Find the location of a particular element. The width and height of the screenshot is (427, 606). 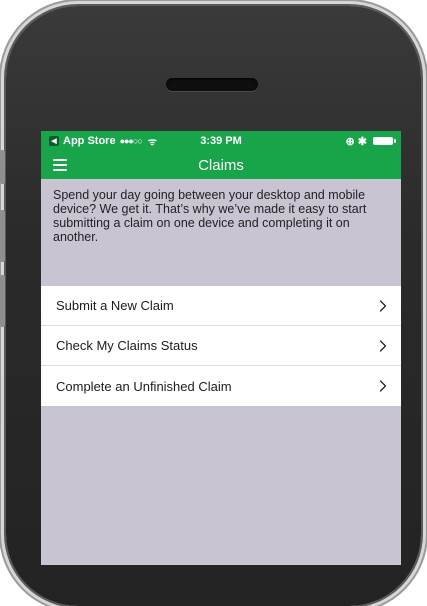

status-bar: ◀ App Store ●●●○○ ᯤ 3:39 PM ⊕ ✱ is located at coordinates (221, 141).